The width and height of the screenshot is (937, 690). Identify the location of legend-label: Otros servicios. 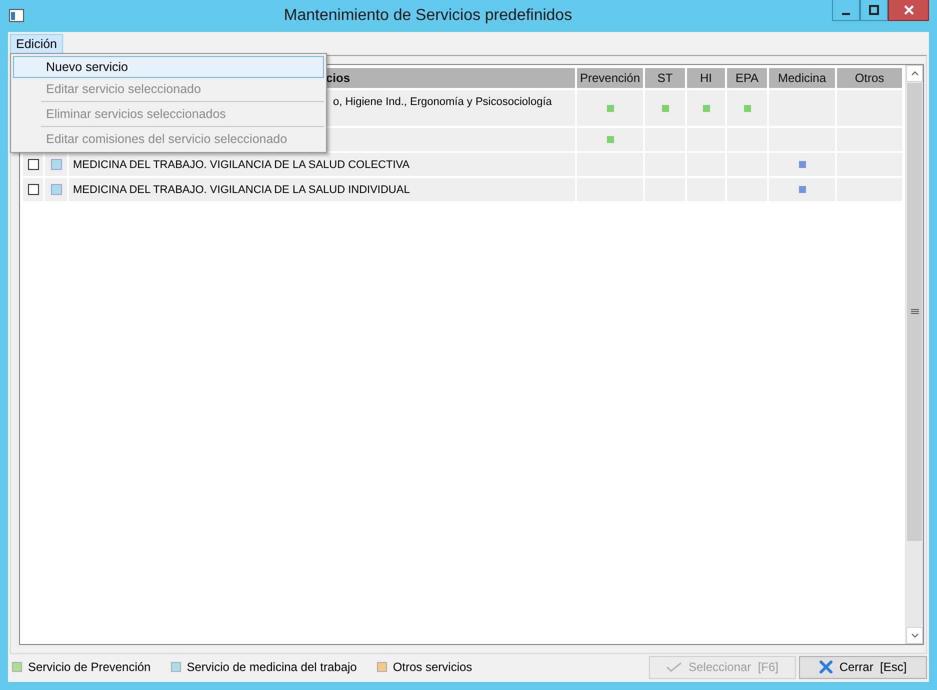
(432, 667).